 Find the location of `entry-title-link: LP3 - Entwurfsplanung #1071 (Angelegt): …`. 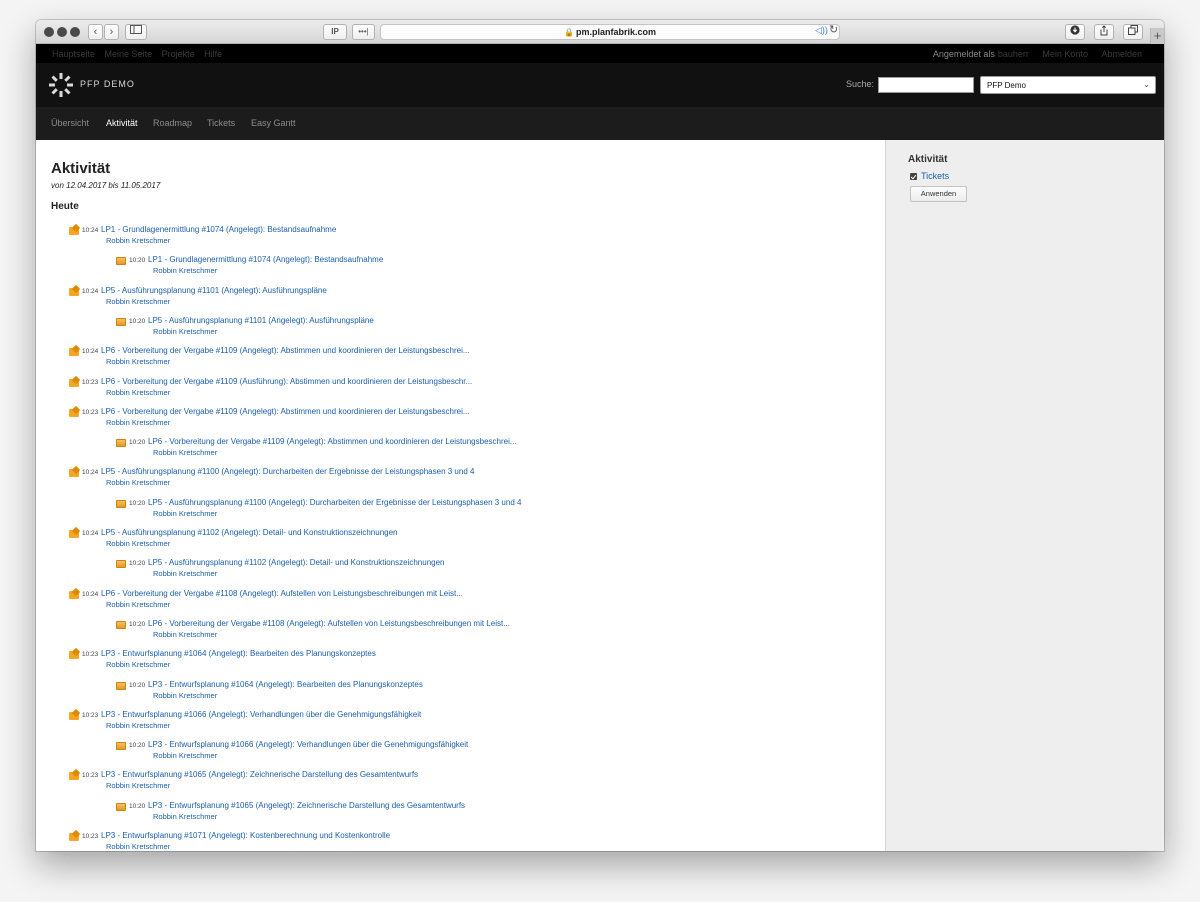

entry-title-link: LP3 - Entwurfsplanung #1071 (Angelegt): … is located at coordinates (245, 835).